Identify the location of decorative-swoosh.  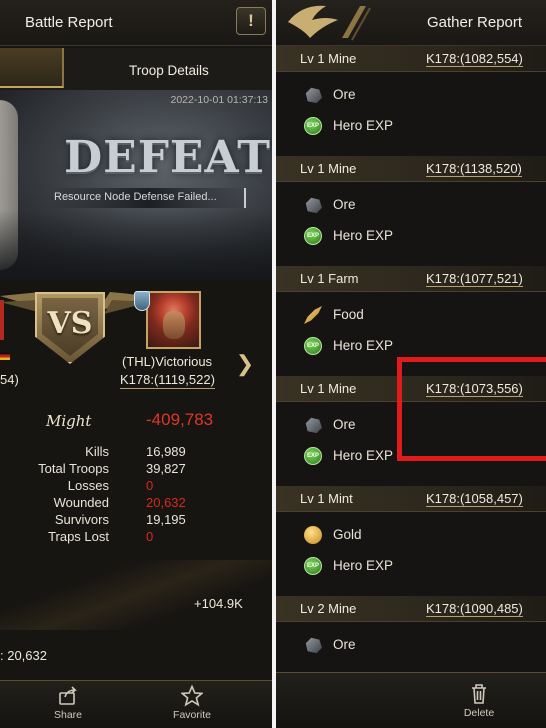
(136, 595).